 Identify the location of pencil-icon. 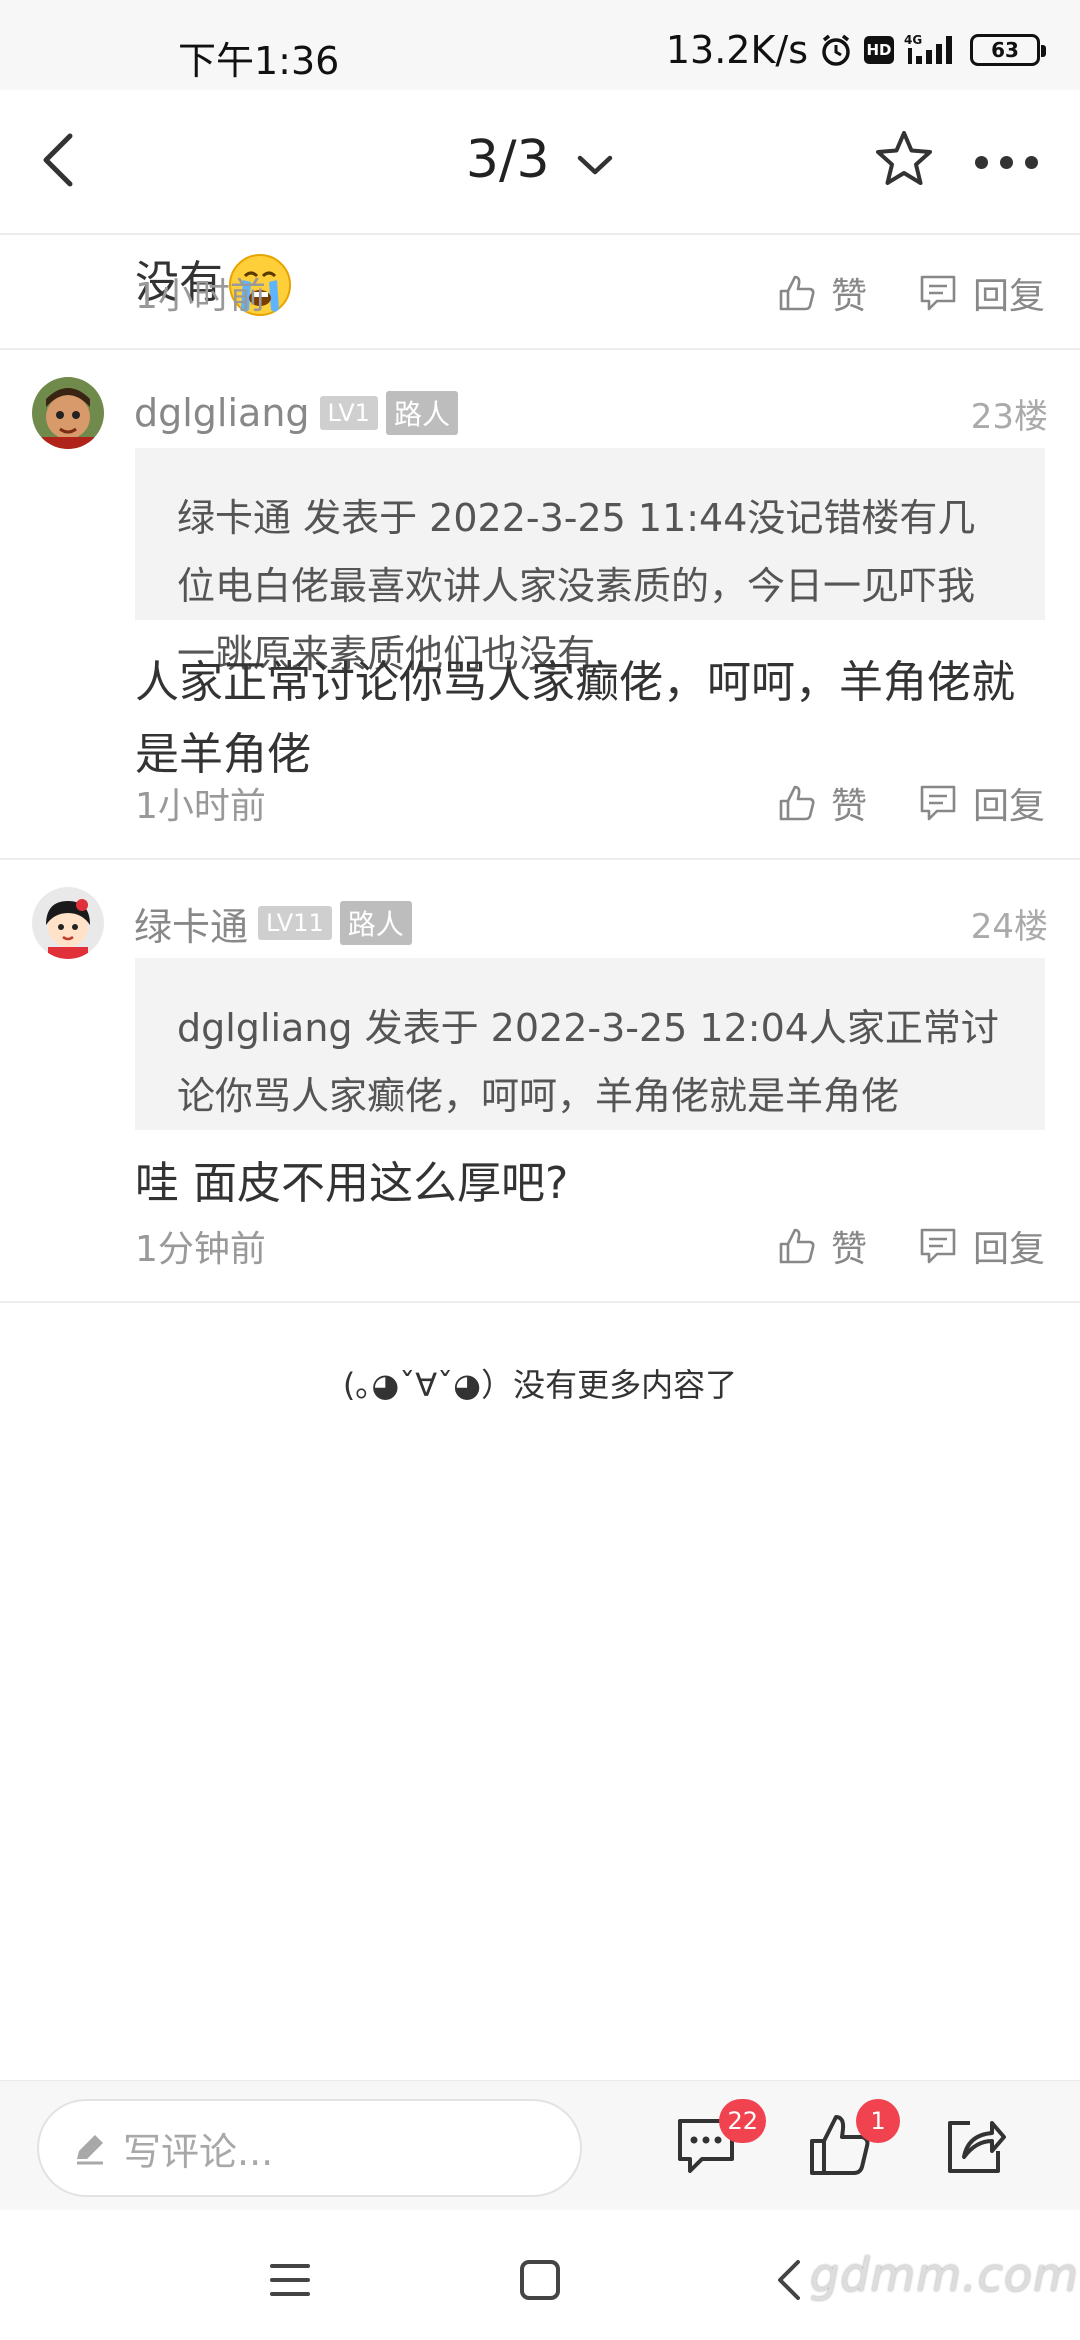
(90, 2150).